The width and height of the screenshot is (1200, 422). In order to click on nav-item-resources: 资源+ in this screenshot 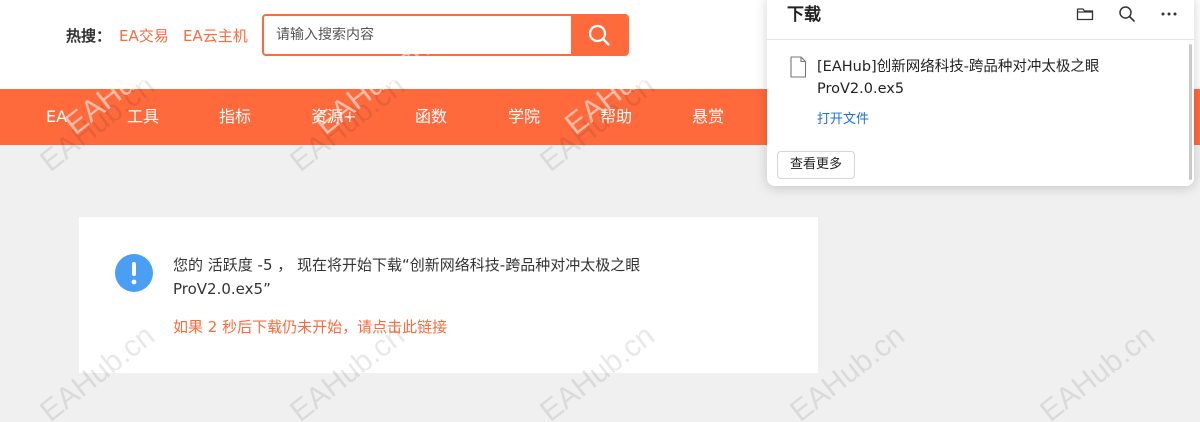, I will do `click(333, 117)`.